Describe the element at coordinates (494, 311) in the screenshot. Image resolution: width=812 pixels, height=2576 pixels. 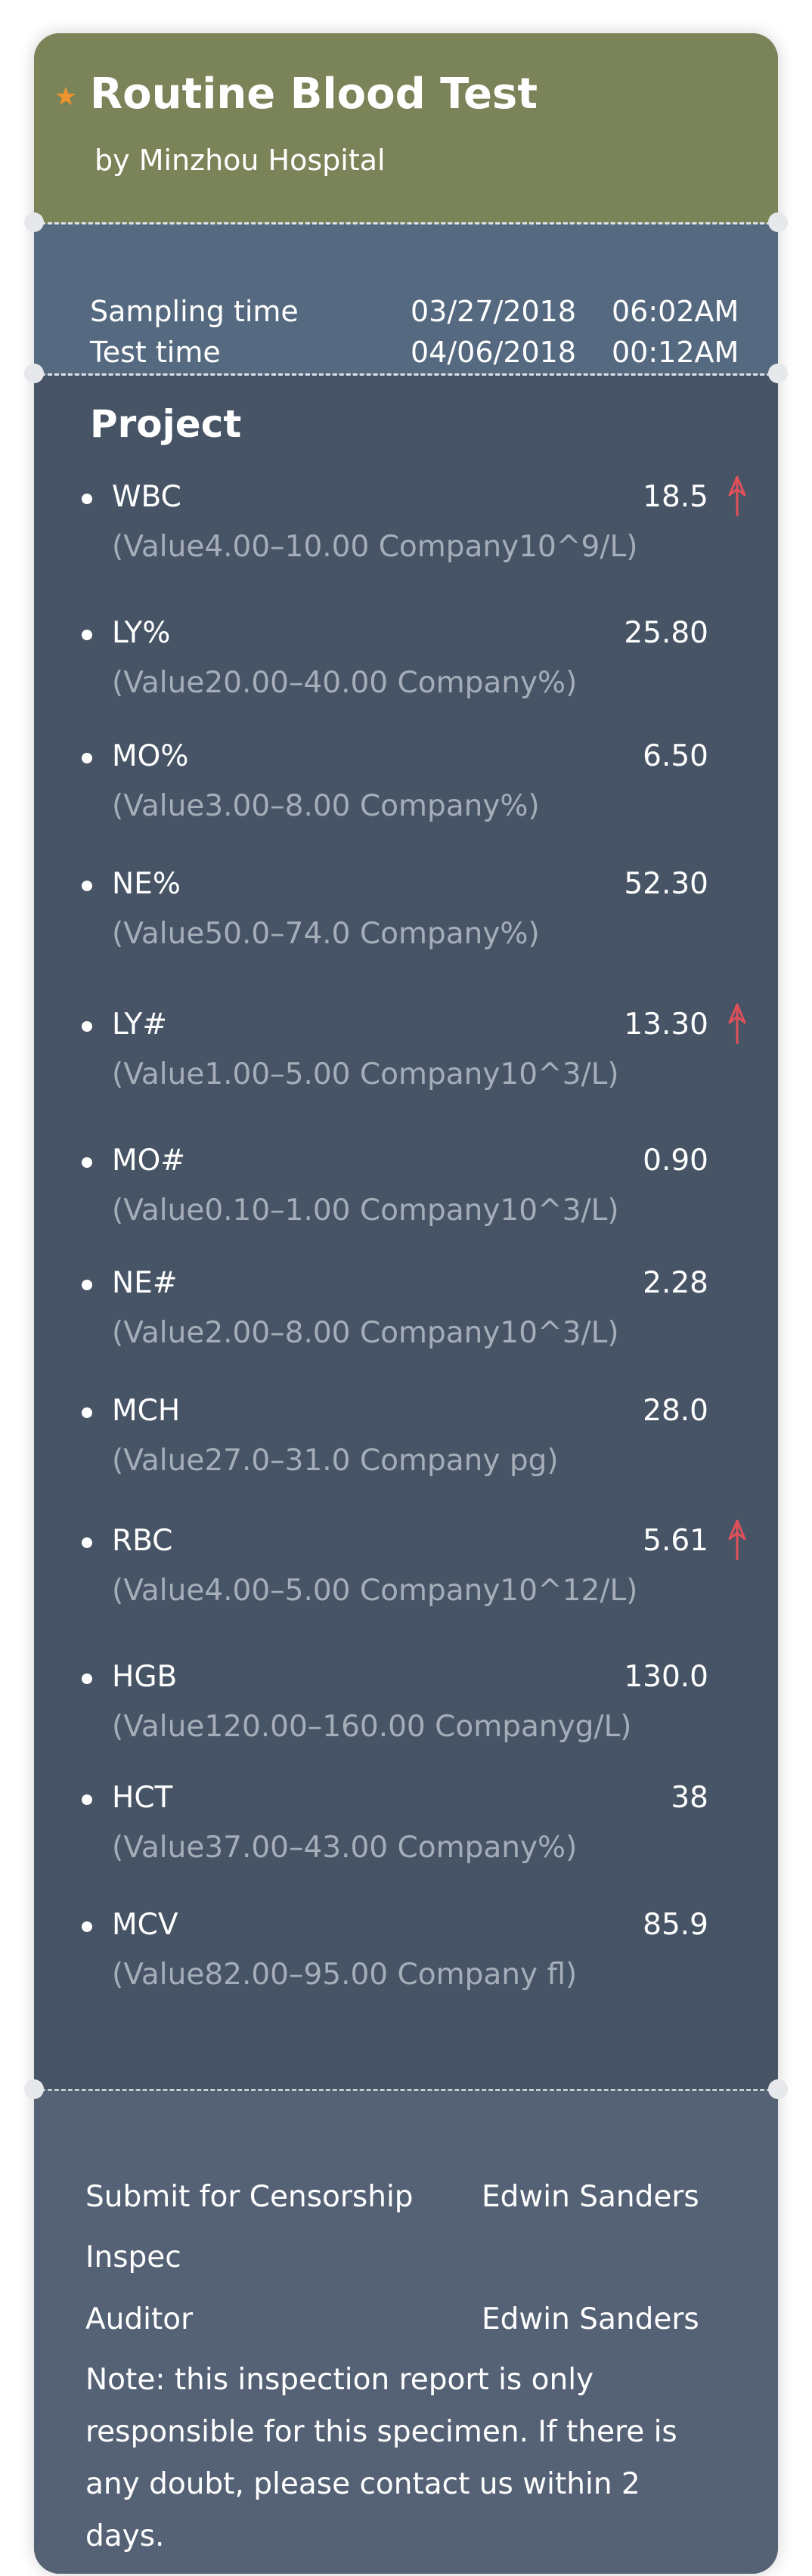
I see `sampling-date: 03/27/2018` at that location.